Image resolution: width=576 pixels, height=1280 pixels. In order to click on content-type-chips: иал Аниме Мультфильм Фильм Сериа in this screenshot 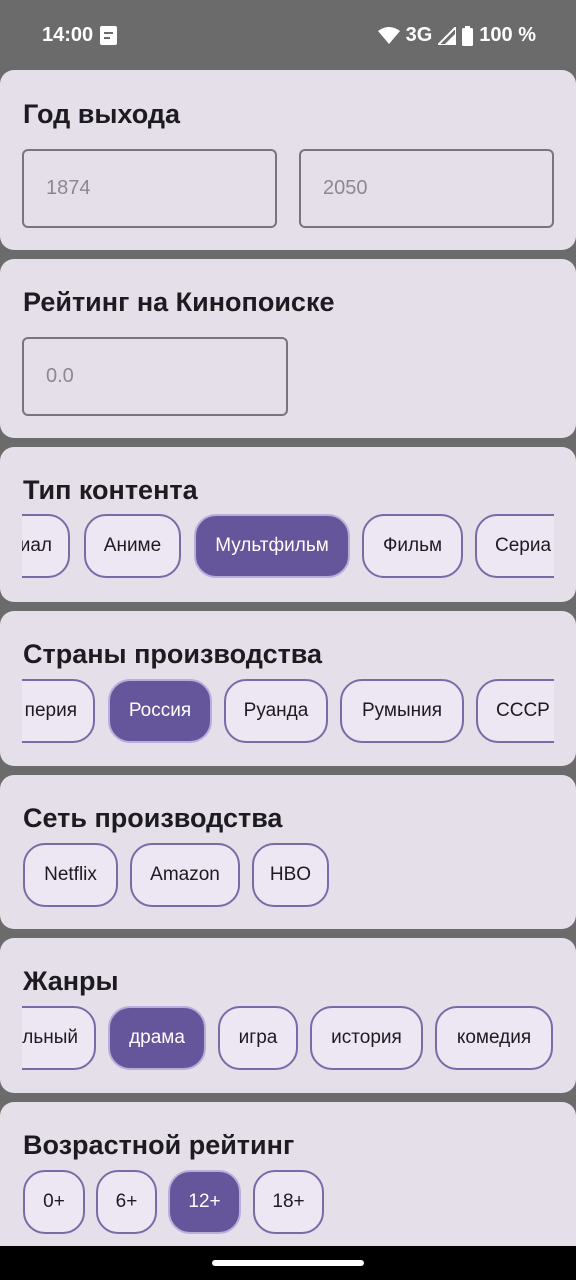, I will do `click(288, 546)`.